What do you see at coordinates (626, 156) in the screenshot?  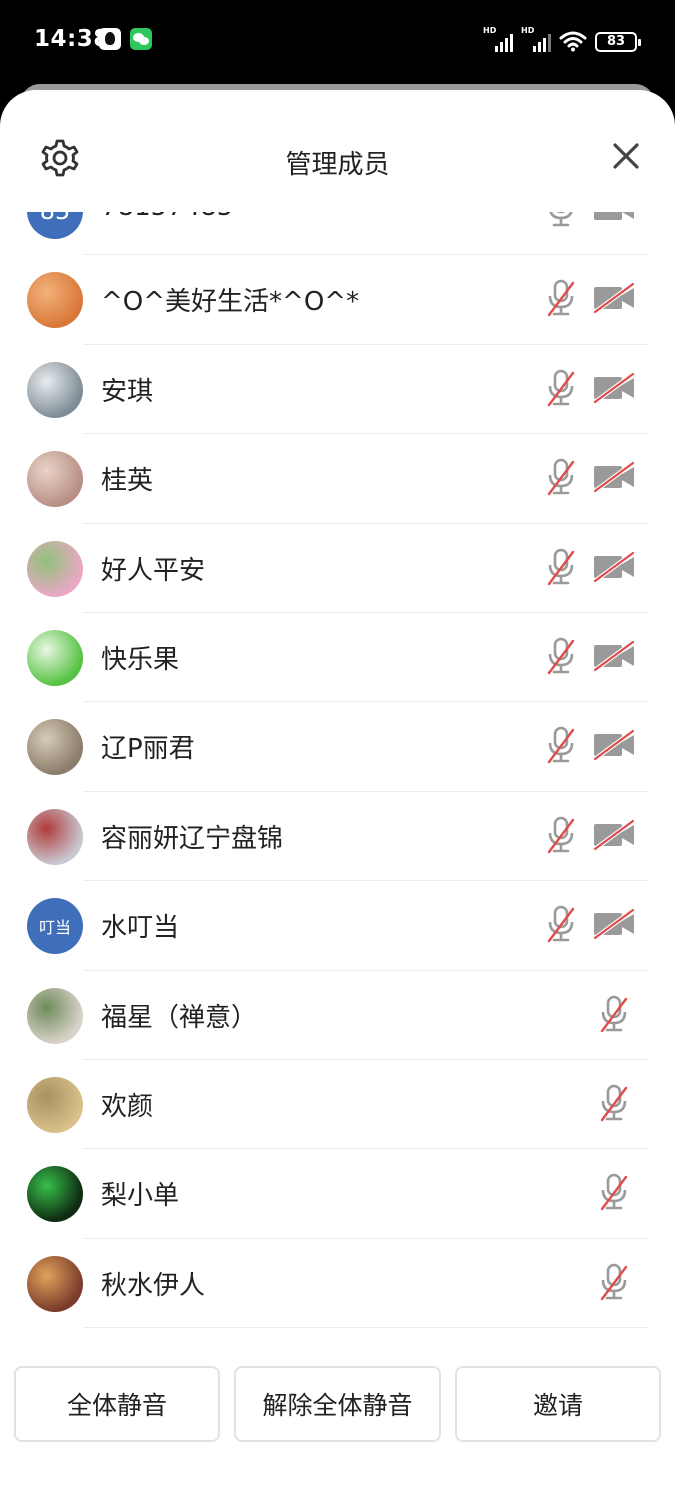 I see `close-icon` at bounding box center [626, 156].